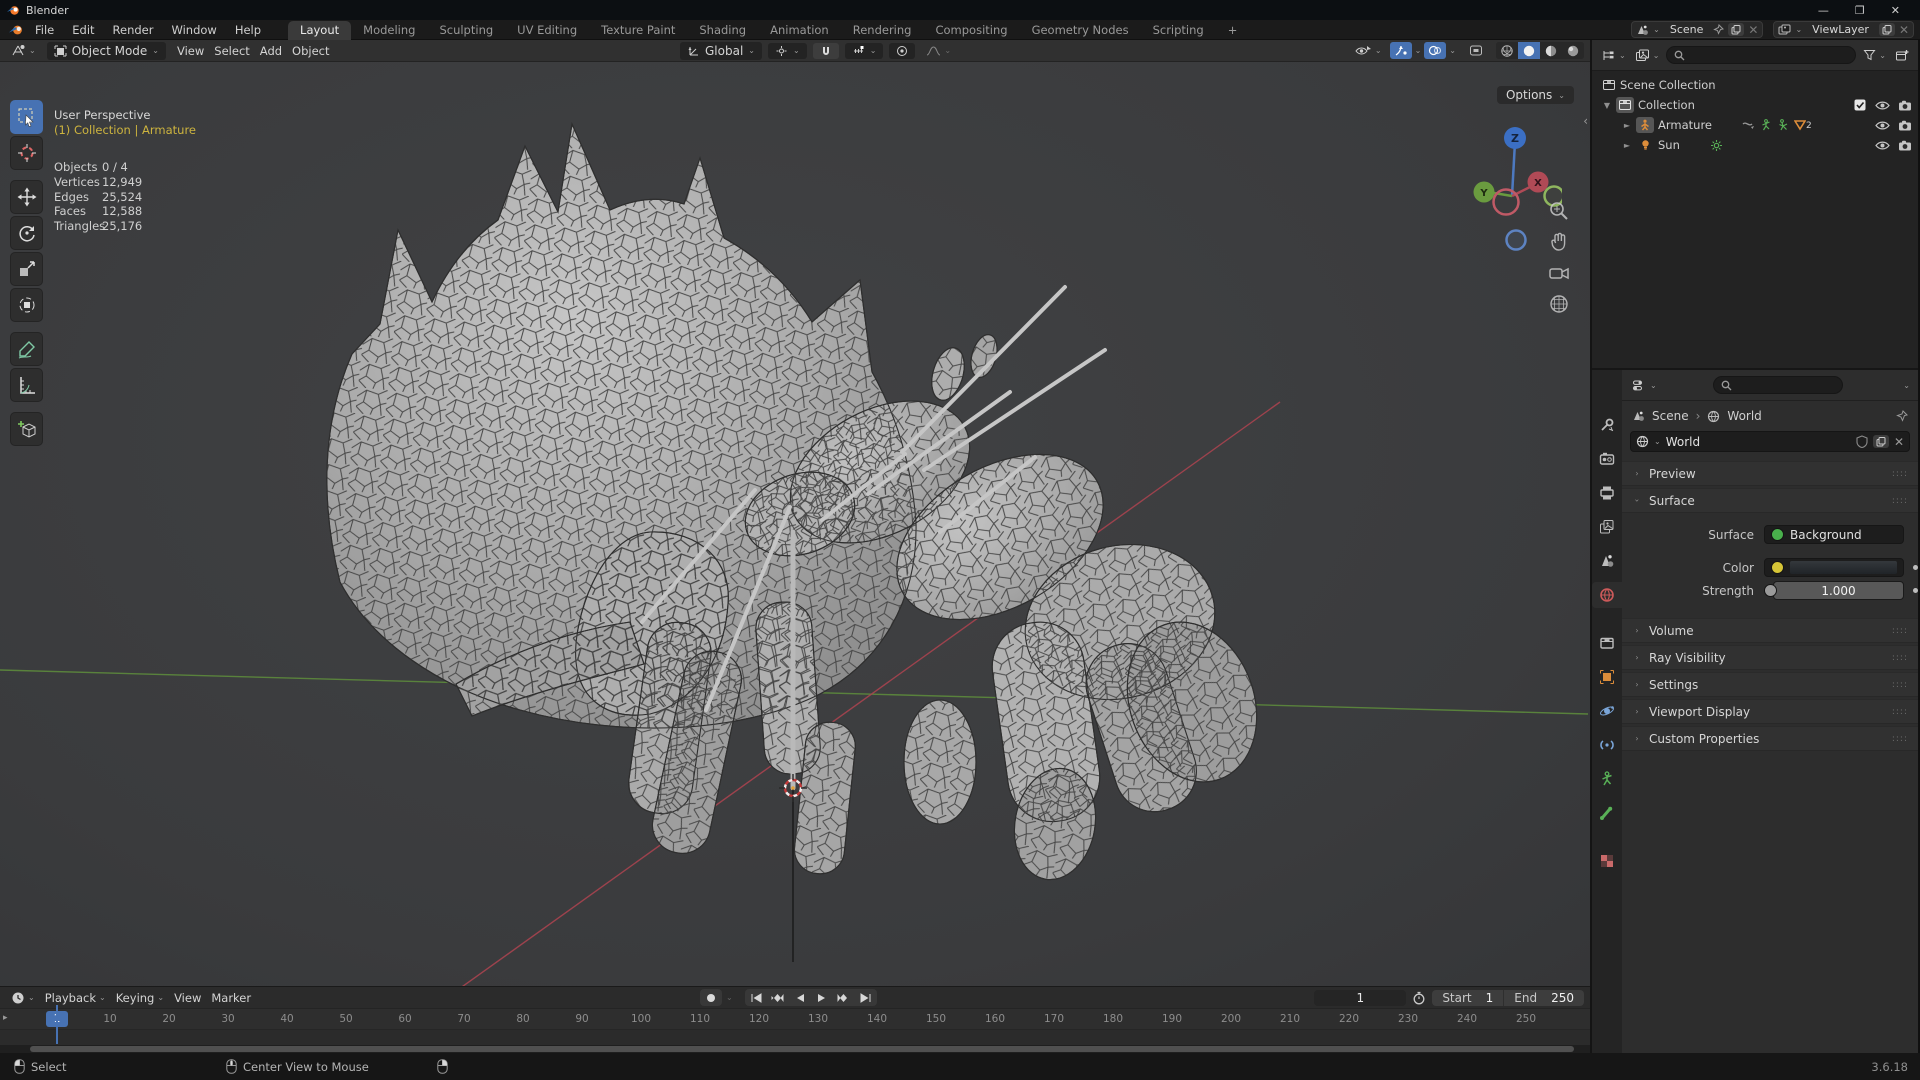  I want to click on properties-options-dropdown: ⌄, so click(1906, 385).